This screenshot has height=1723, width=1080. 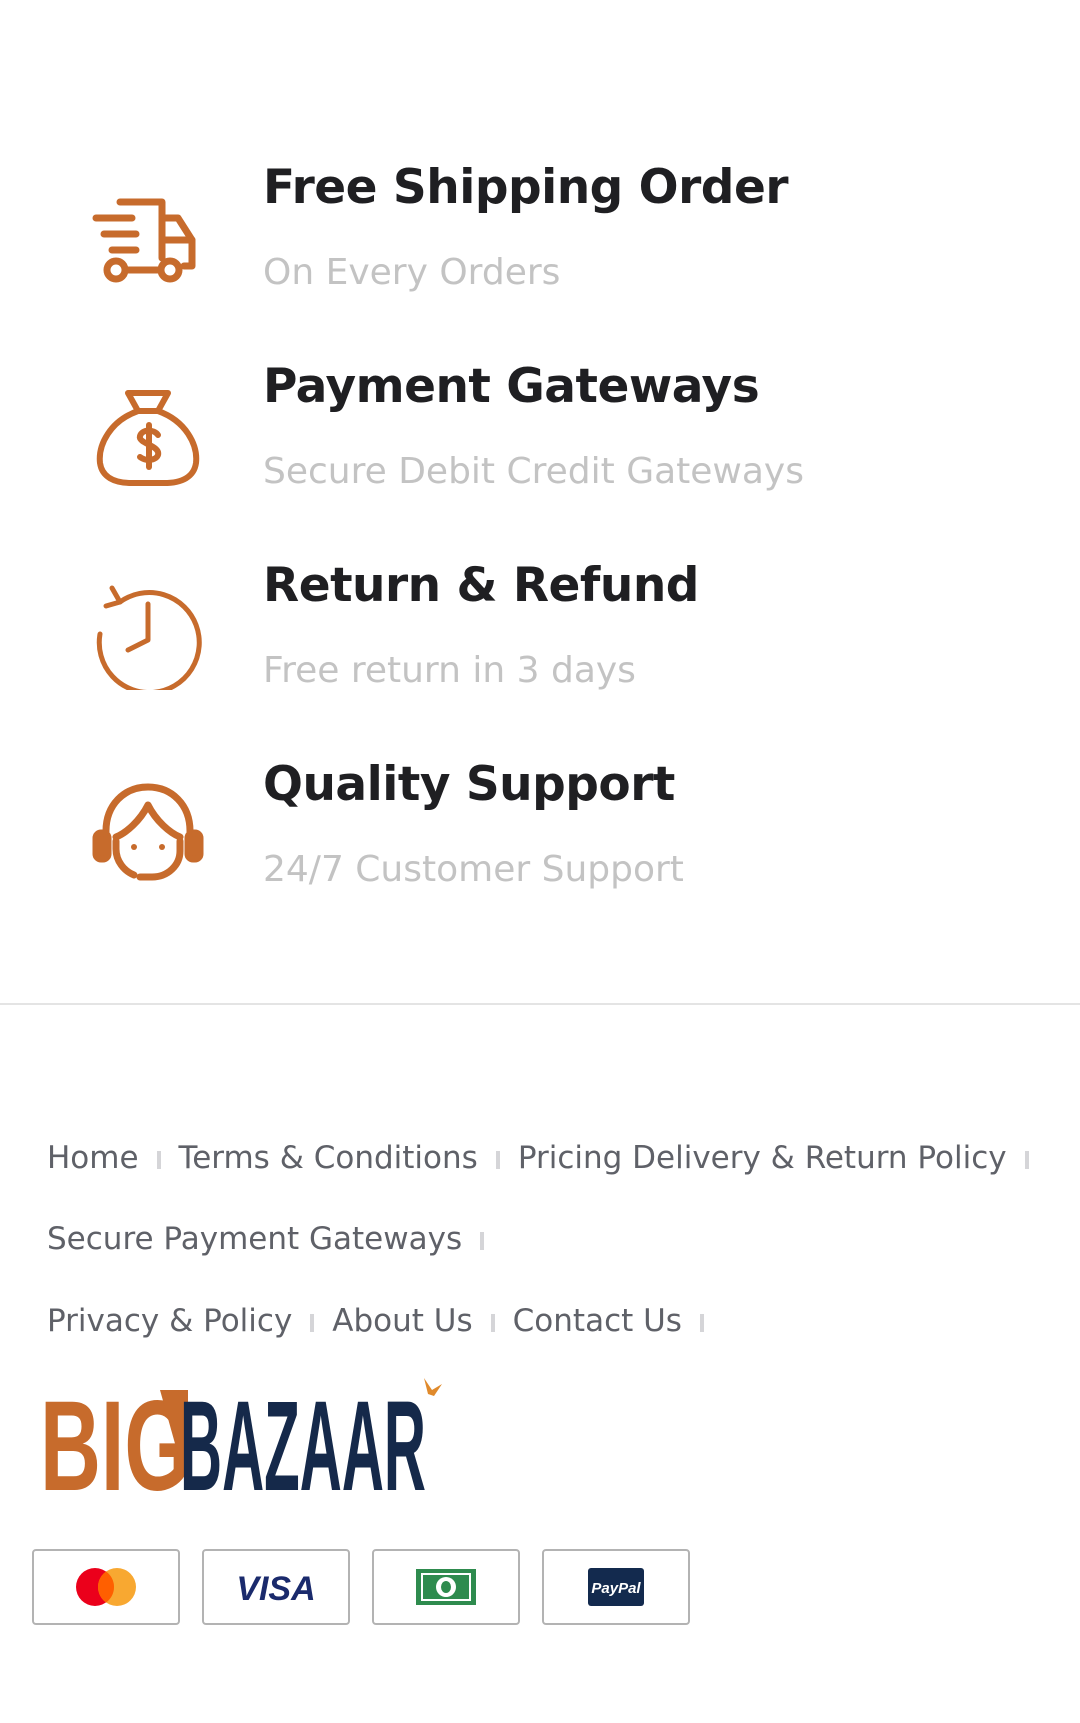 What do you see at coordinates (526, 187) in the screenshot?
I see `feature-title: Free Shipping Order` at bounding box center [526, 187].